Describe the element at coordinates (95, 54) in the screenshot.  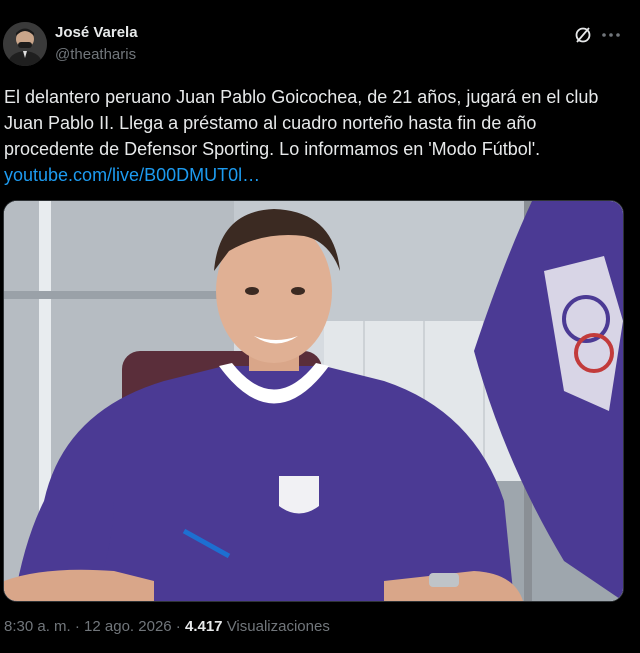
I see `author-handle: @theatharis` at that location.